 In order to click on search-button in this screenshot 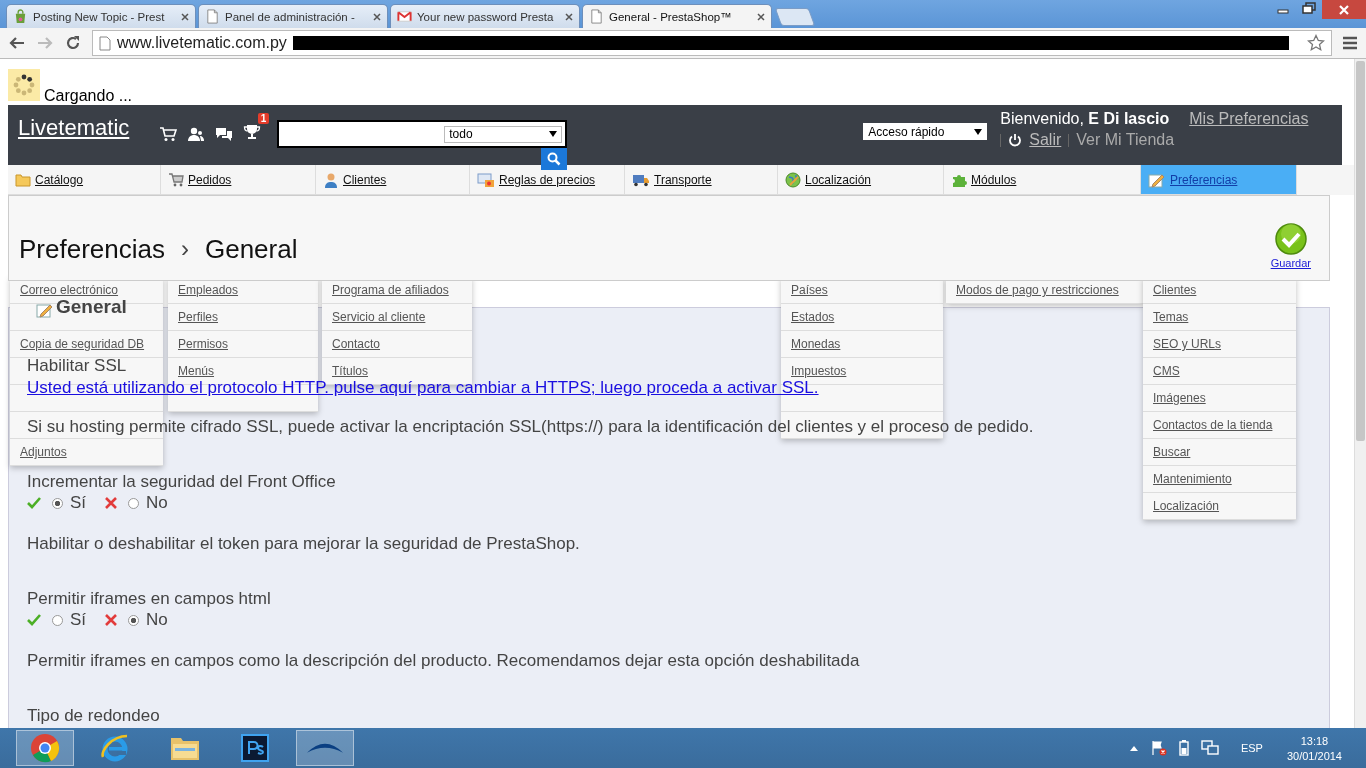, I will do `click(554, 159)`.